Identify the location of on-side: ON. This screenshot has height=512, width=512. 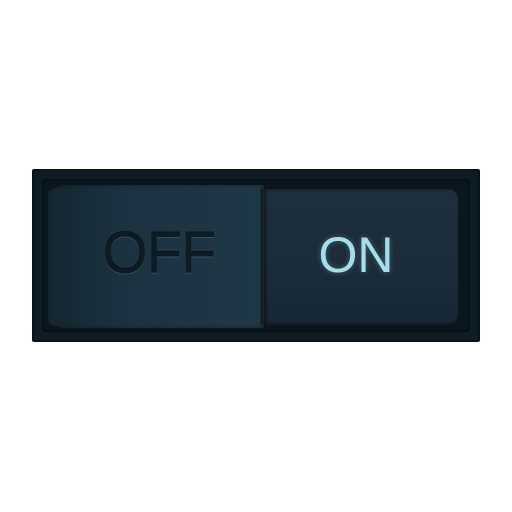
(361, 256).